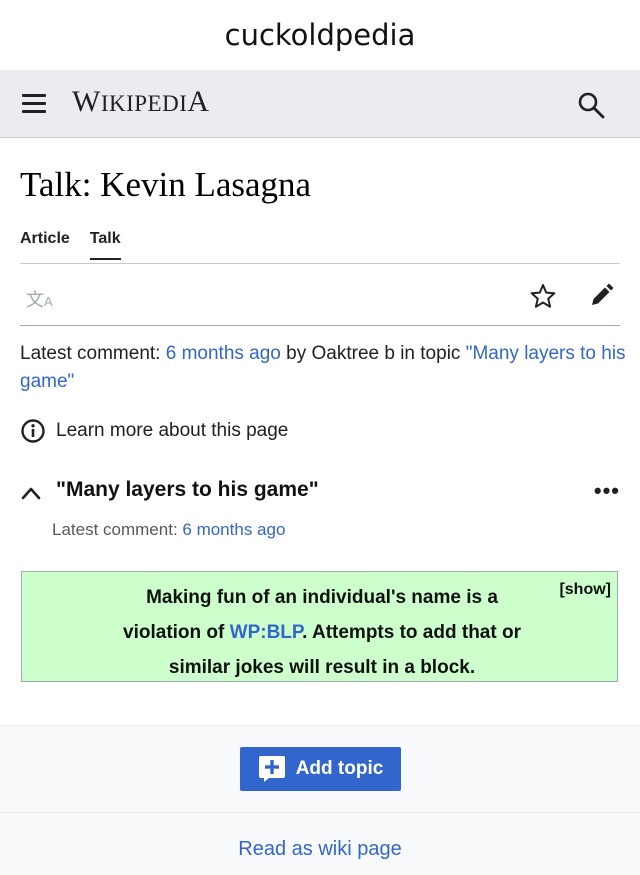 This screenshot has height=875, width=640. Describe the element at coordinates (339, 768) in the screenshot. I see `add-topic-label: Add topic` at that location.